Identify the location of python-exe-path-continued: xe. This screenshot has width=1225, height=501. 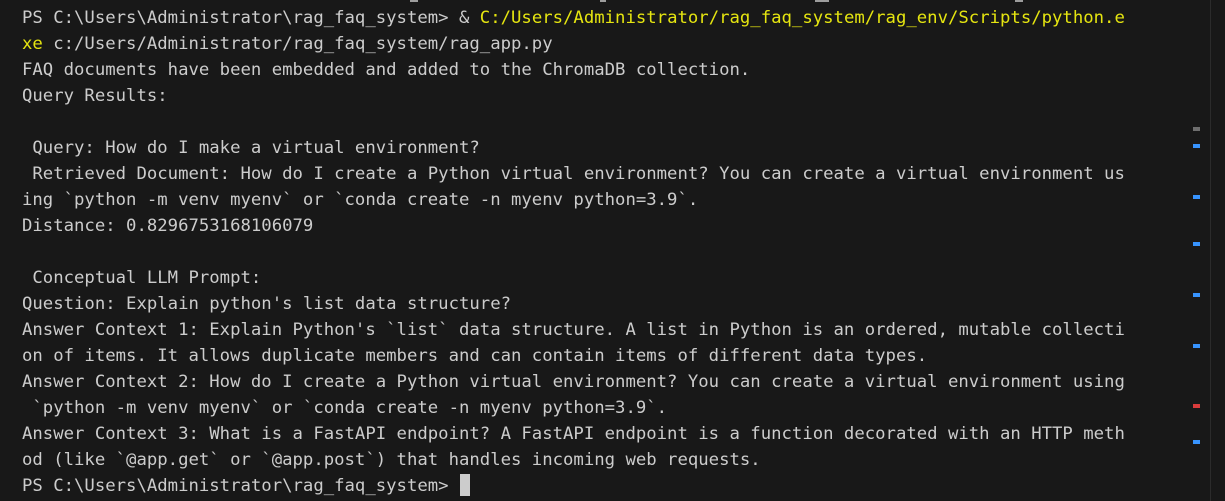
(32, 44).